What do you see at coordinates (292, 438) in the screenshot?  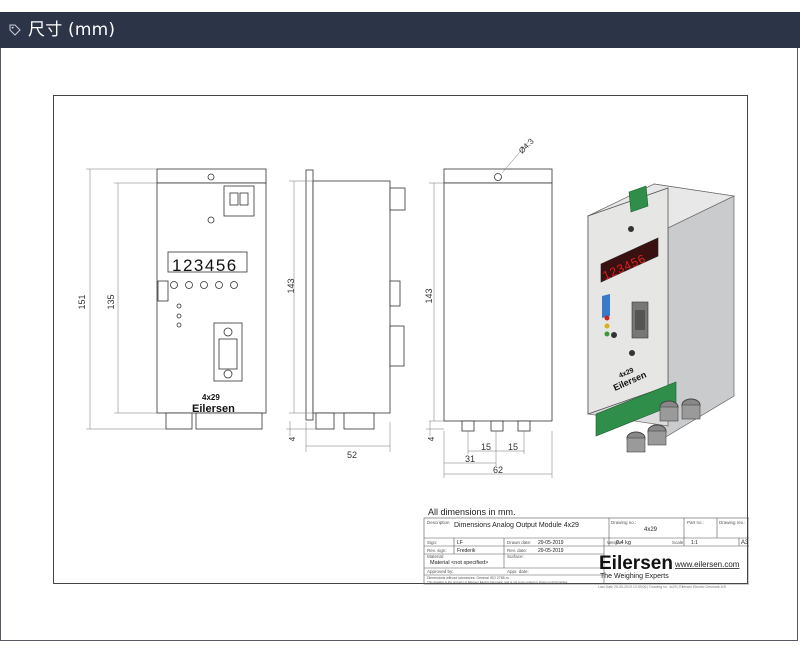 I see `dim-4-side: 4` at bounding box center [292, 438].